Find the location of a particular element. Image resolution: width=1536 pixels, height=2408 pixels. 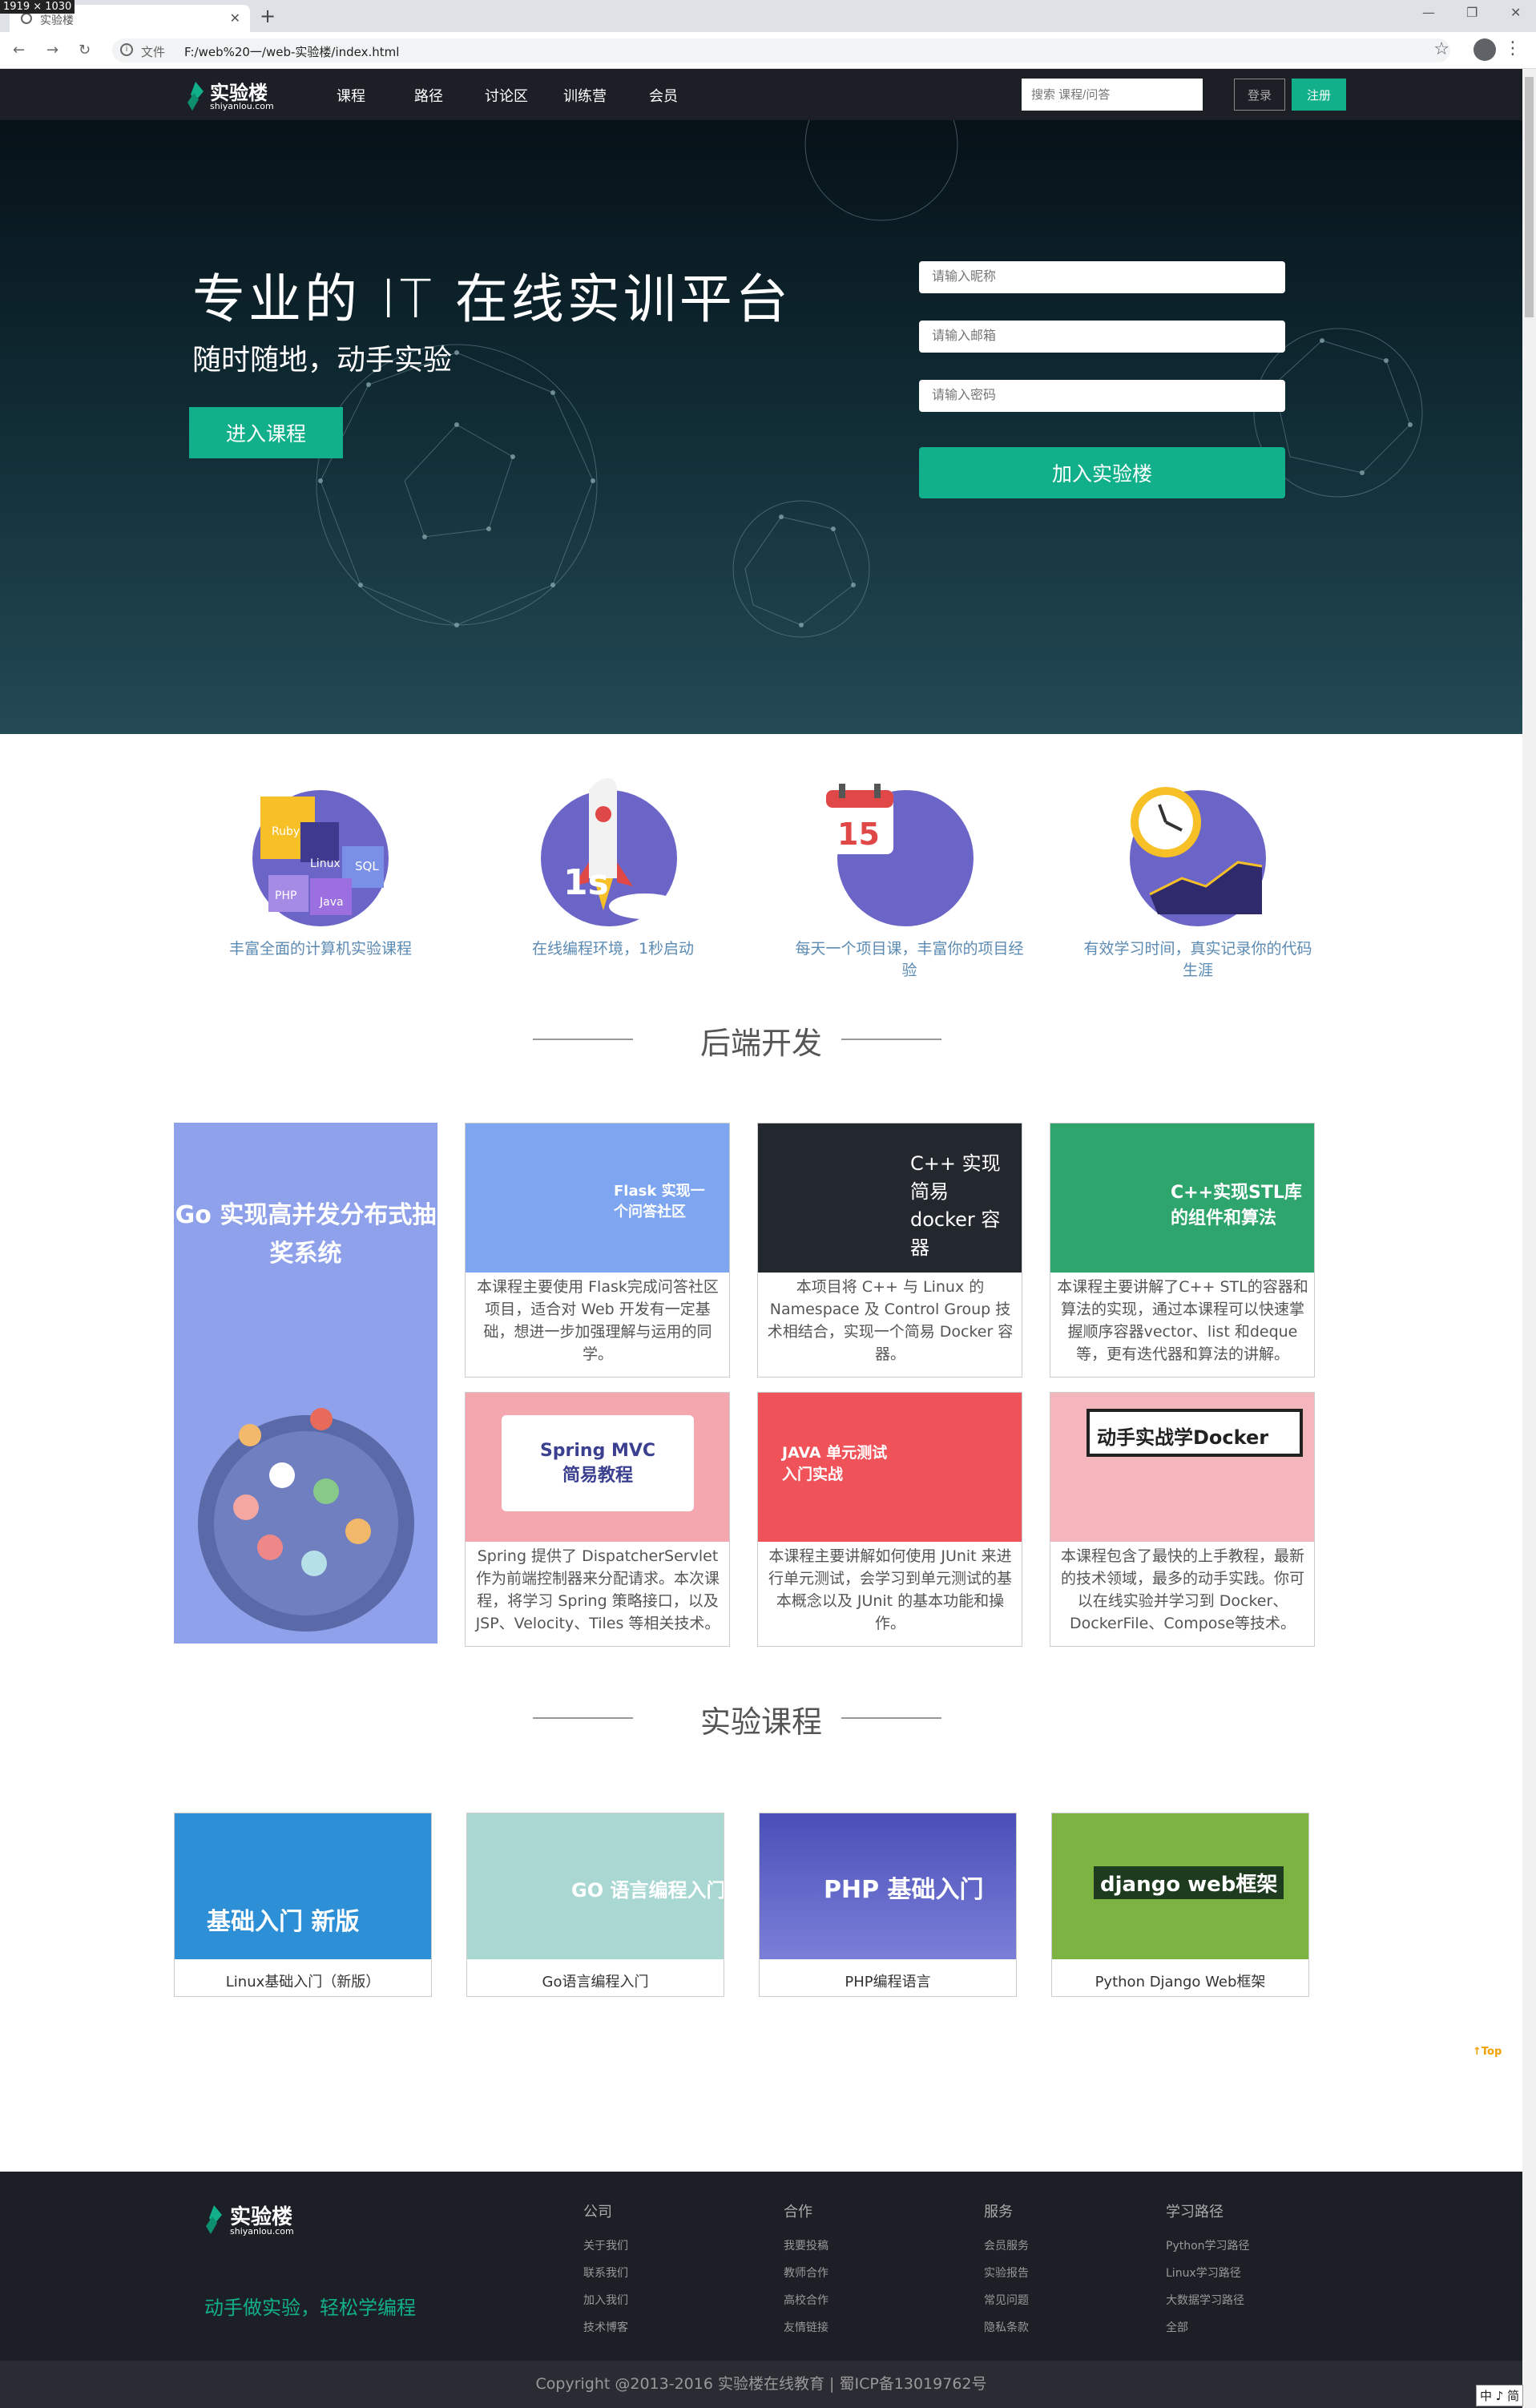

experiment-course-card: PHP 基础入门 PHP编程语言 is located at coordinates (888, 1905).